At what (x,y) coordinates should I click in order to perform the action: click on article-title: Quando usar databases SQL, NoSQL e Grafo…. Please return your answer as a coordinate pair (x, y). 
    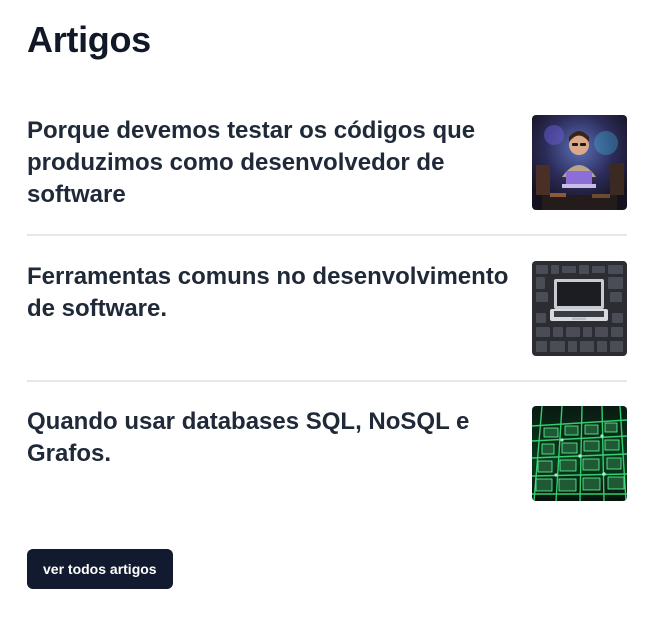
    Looking at the image, I should click on (272, 438).